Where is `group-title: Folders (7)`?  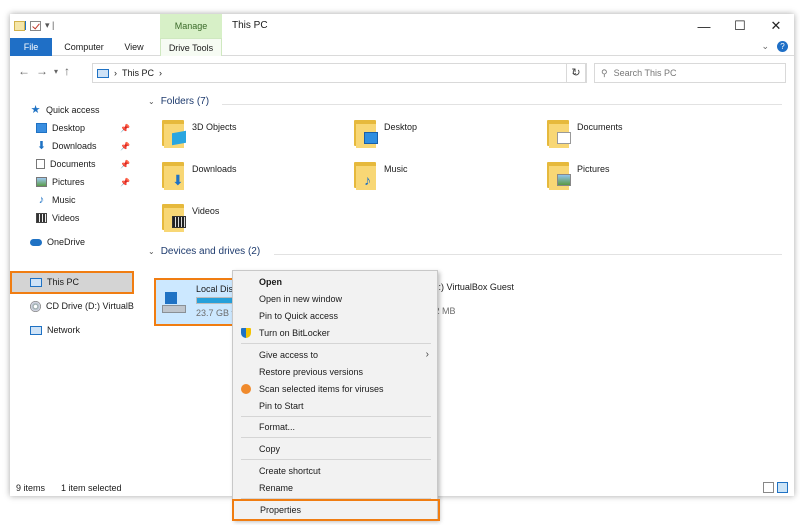
group-title: Folders (7) is located at coordinates (185, 101).